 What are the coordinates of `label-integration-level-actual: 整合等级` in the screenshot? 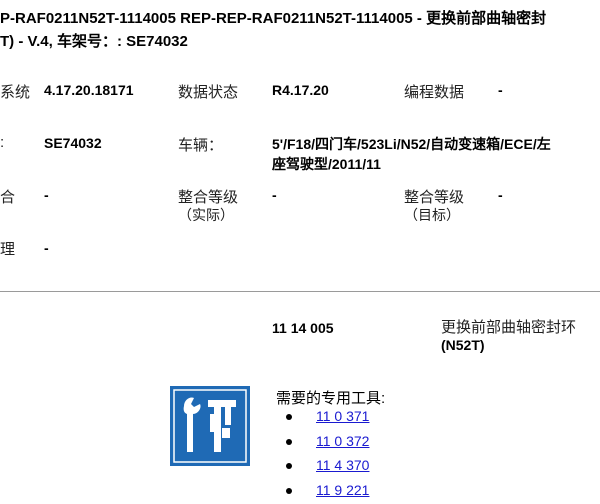 It's located at (208, 197).